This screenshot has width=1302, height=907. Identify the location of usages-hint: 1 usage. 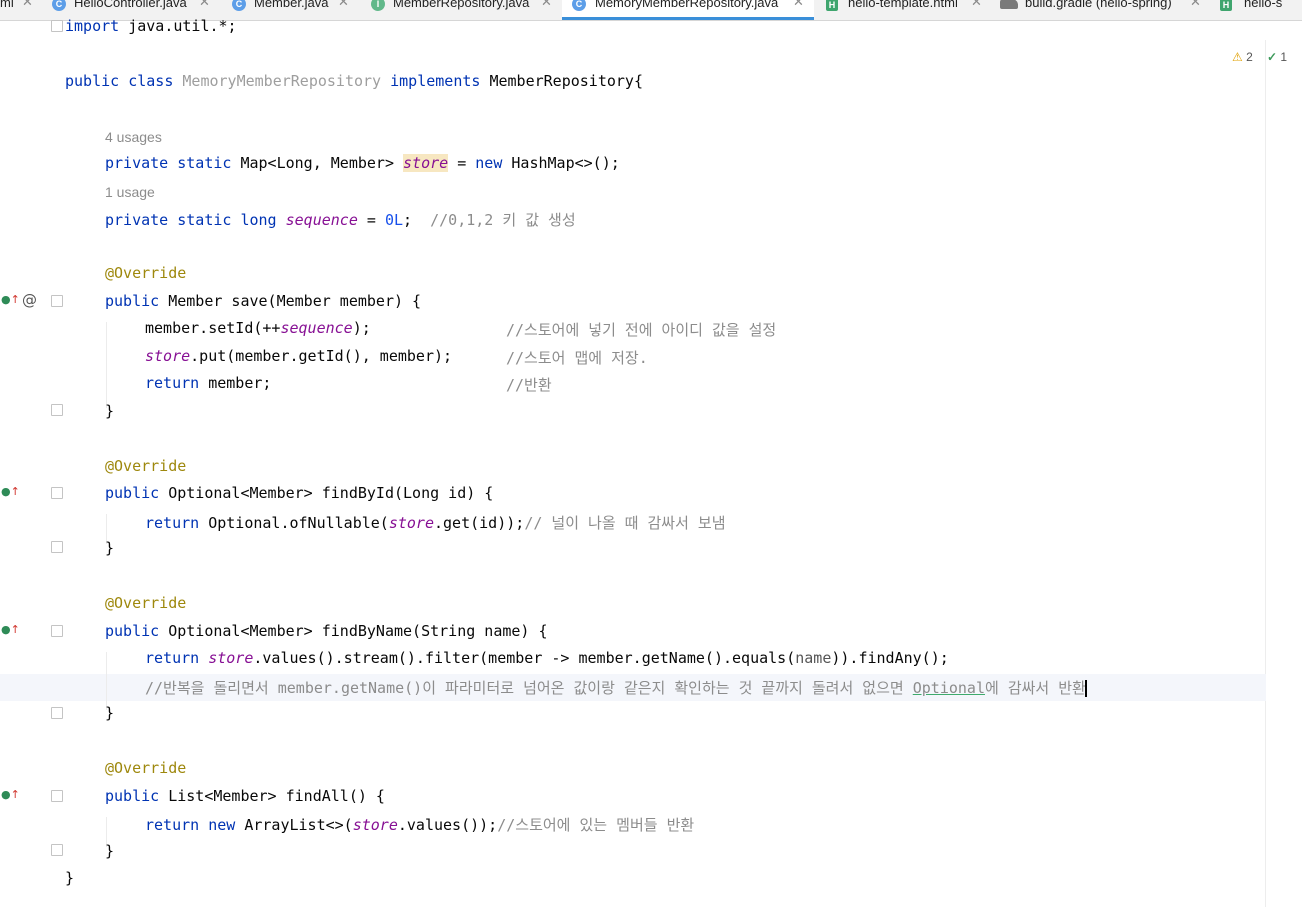
(130, 192).